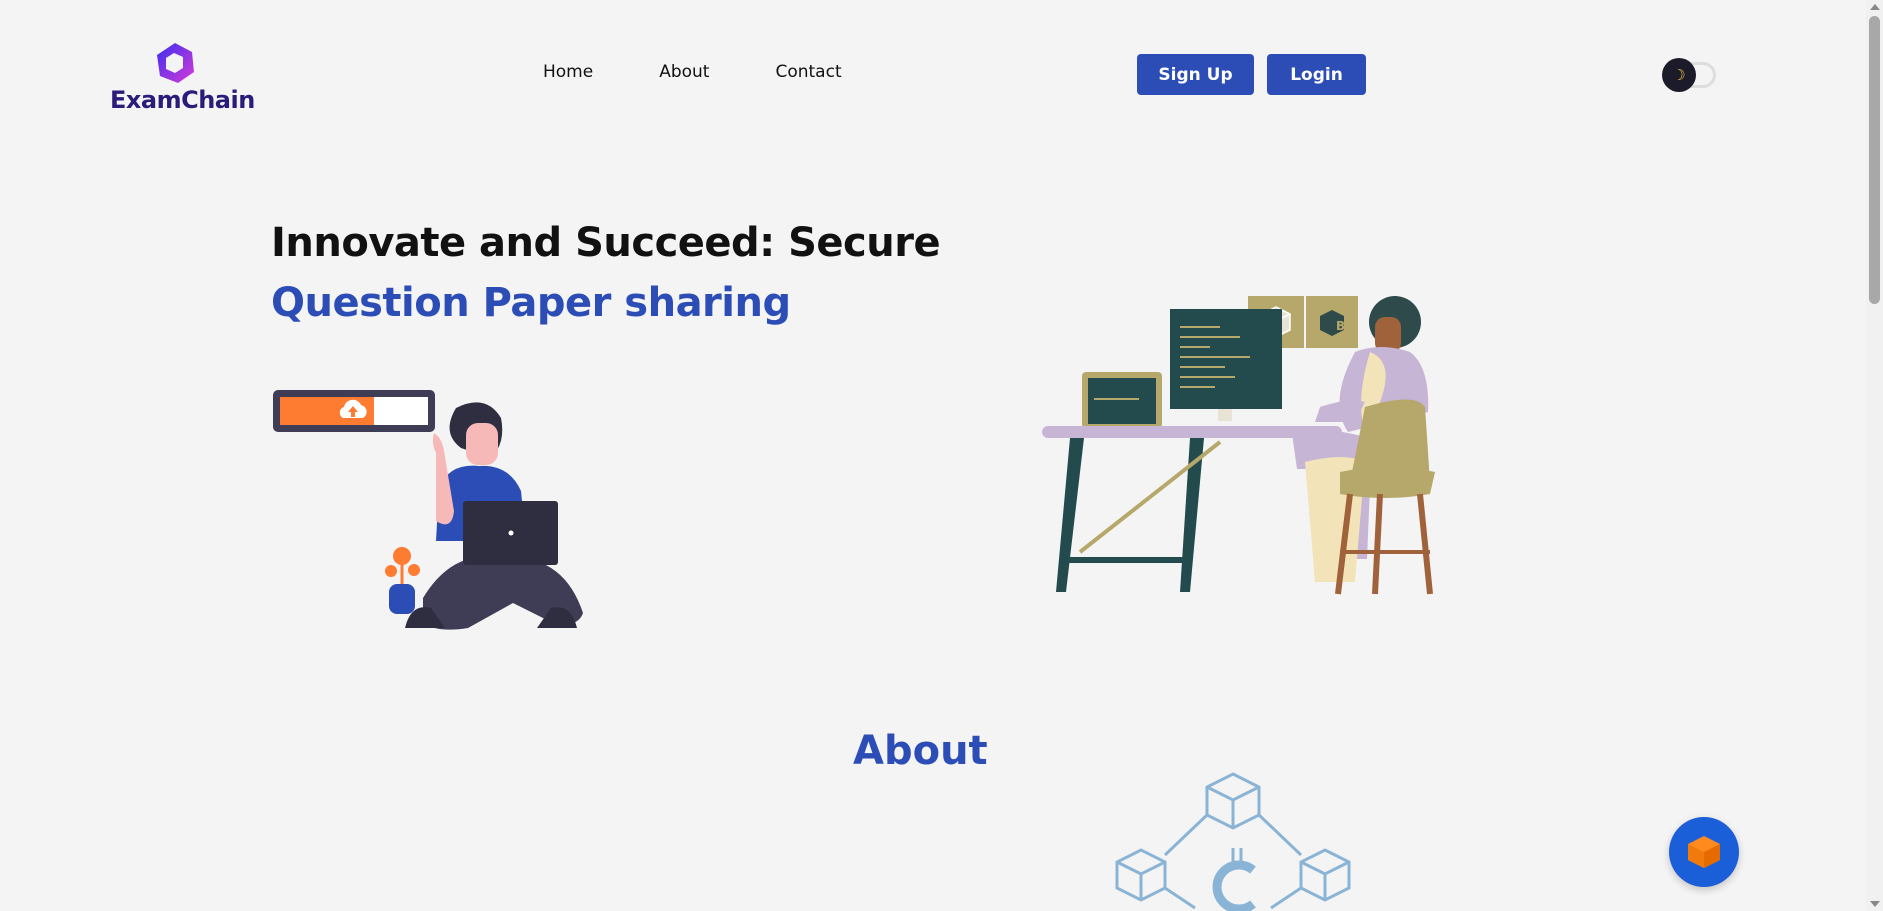  What do you see at coordinates (1233, 841) in the screenshot?
I see `blockchain-network-illustration` at bounding box center [1233, 841].